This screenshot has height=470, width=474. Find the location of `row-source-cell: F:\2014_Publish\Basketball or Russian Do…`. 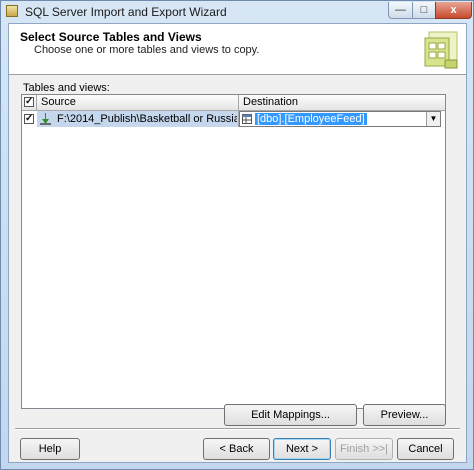

row-source-cell: F:\2014_Publish\Basketball or Russian Do… is located at coordinates (138, 119).